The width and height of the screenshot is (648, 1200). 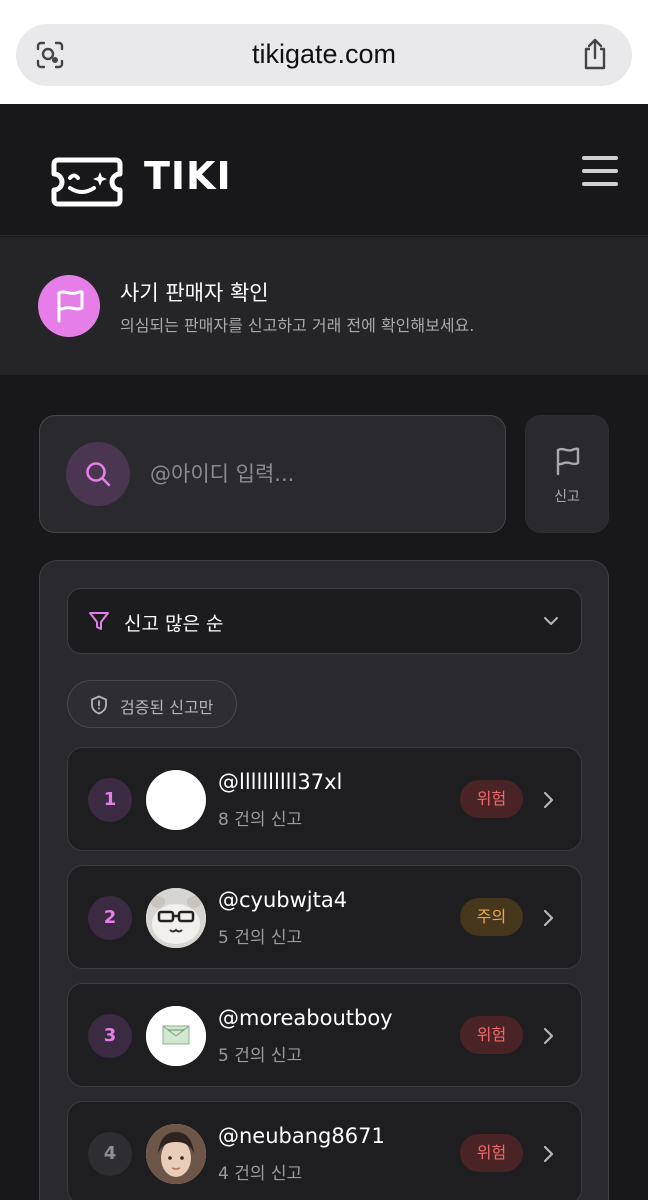 I want to click on search-box, so click(x=272, y=474).